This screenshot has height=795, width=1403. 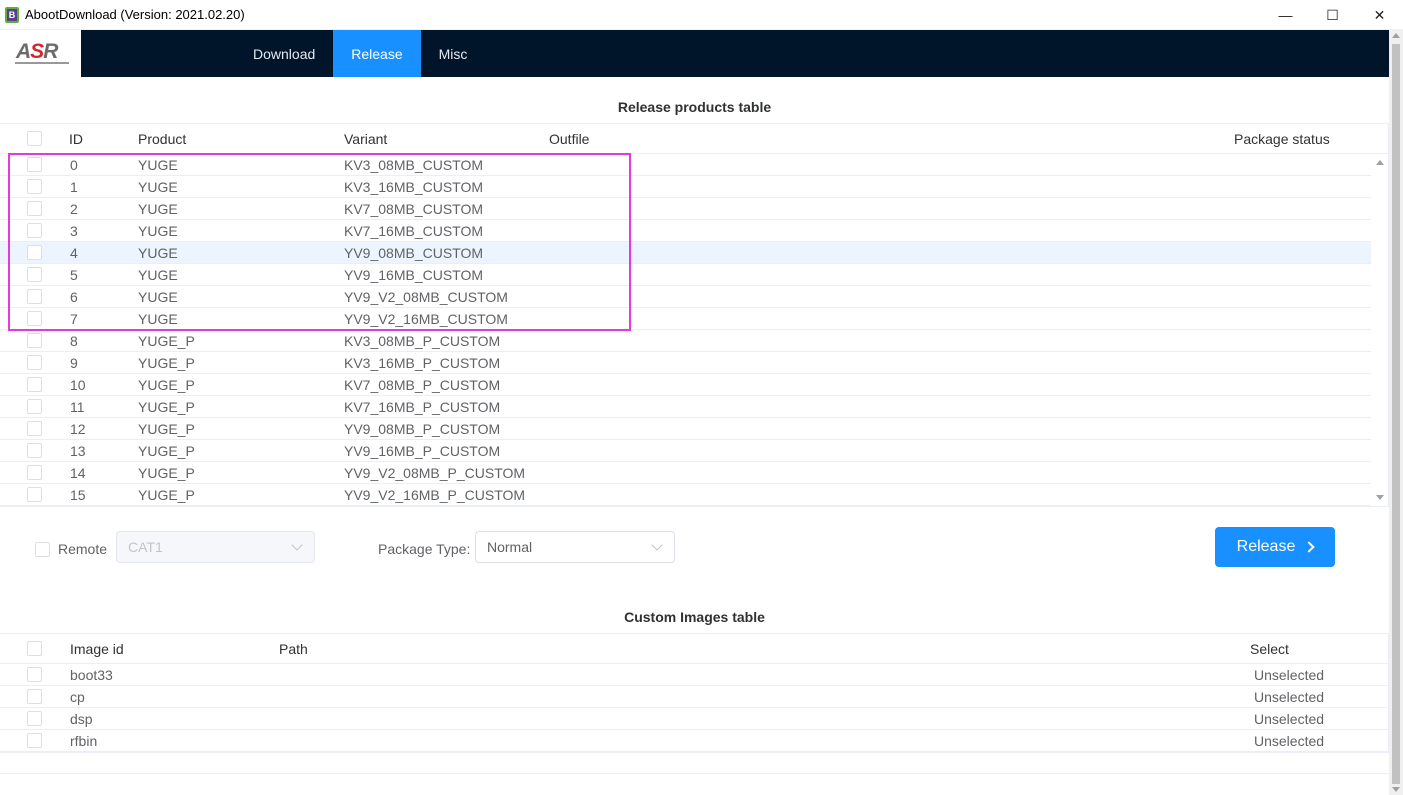 I want to click on row-image-id: rfbin, so click(x=84, y=740).